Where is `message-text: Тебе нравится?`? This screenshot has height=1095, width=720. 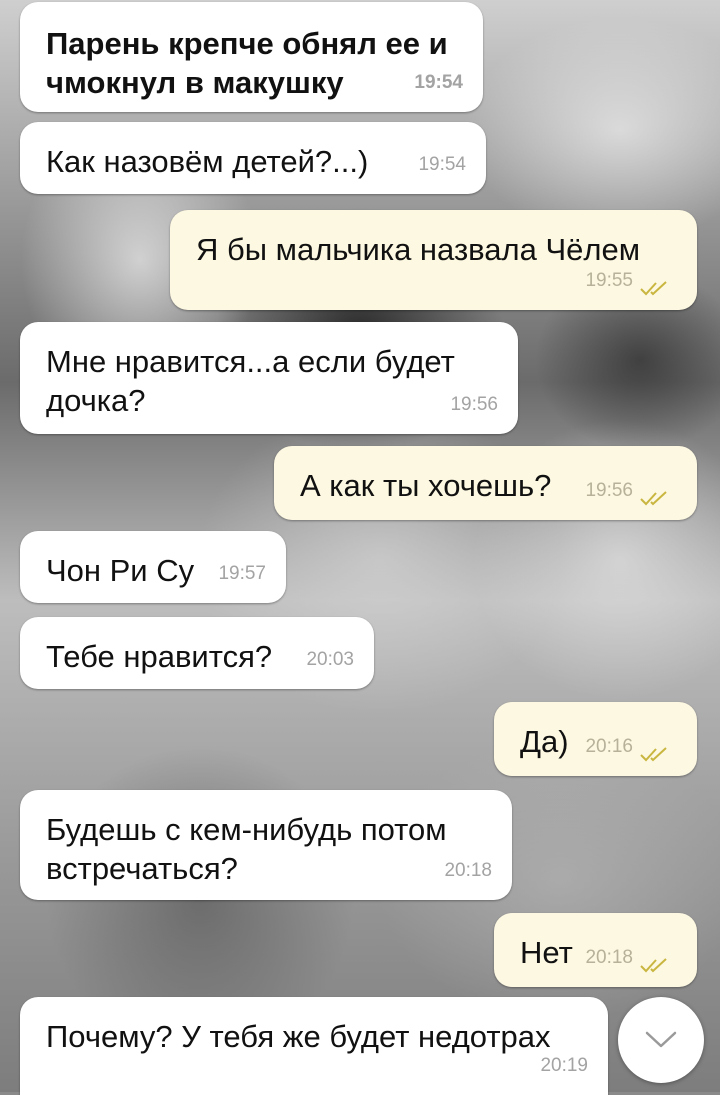 message-text: Тебе нравится? is located at coordinates (159, 656).